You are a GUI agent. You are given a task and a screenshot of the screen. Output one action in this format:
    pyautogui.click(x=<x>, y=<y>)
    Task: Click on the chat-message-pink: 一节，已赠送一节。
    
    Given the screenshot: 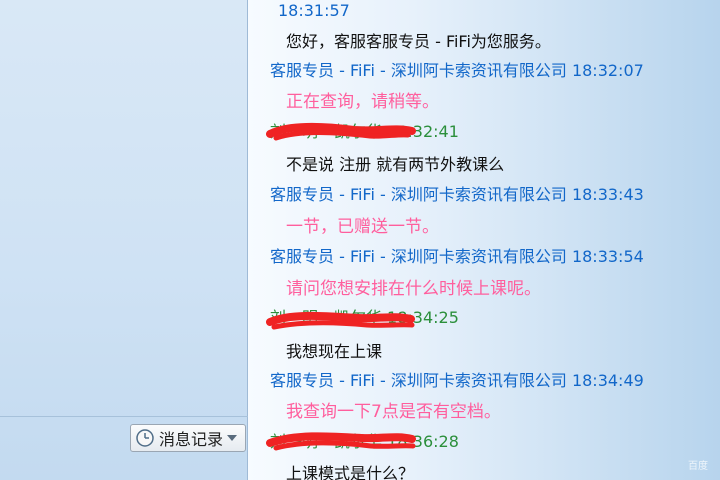 What is the action you would take?
    pyautogui.click(x=362, y=227)
    